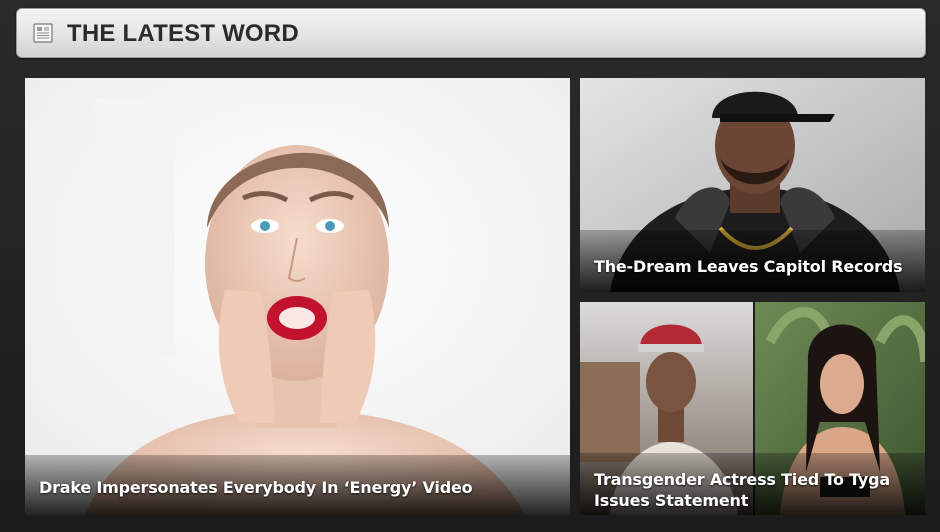 The height and width of the screenshot is (532, 940). Describe the element at coordinates (752, 185) in the screenshot. I see `story-card-top-right: The-Dream Leaves Capitol Records` at that location.